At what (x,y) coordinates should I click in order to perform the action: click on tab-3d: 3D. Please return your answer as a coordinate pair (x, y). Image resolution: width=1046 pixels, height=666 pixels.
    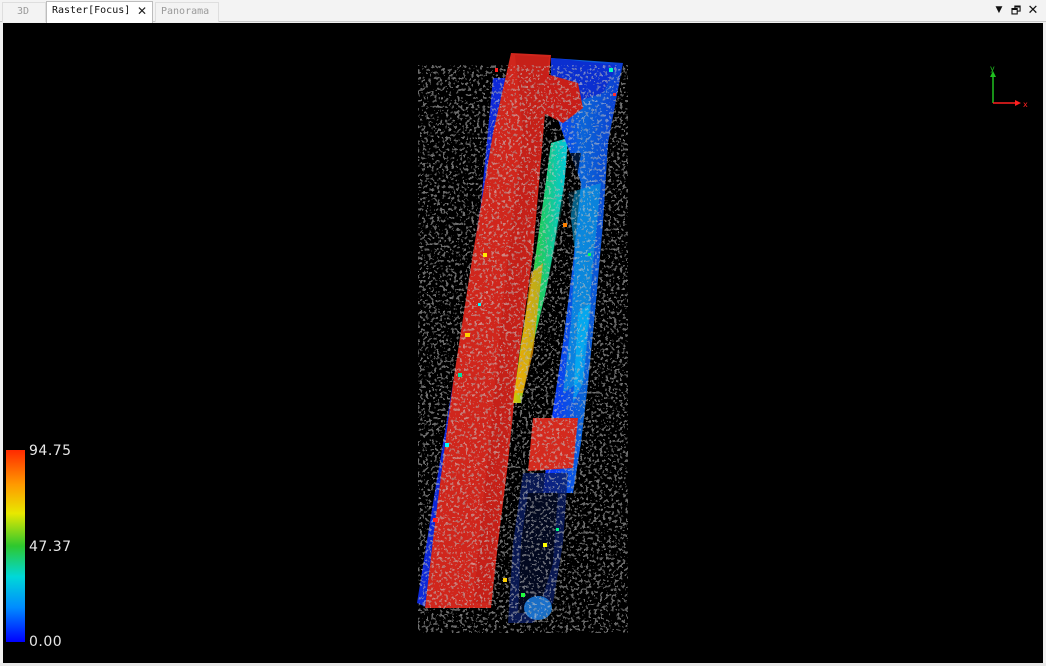
    Looking at the image, I should click on (24, 12).